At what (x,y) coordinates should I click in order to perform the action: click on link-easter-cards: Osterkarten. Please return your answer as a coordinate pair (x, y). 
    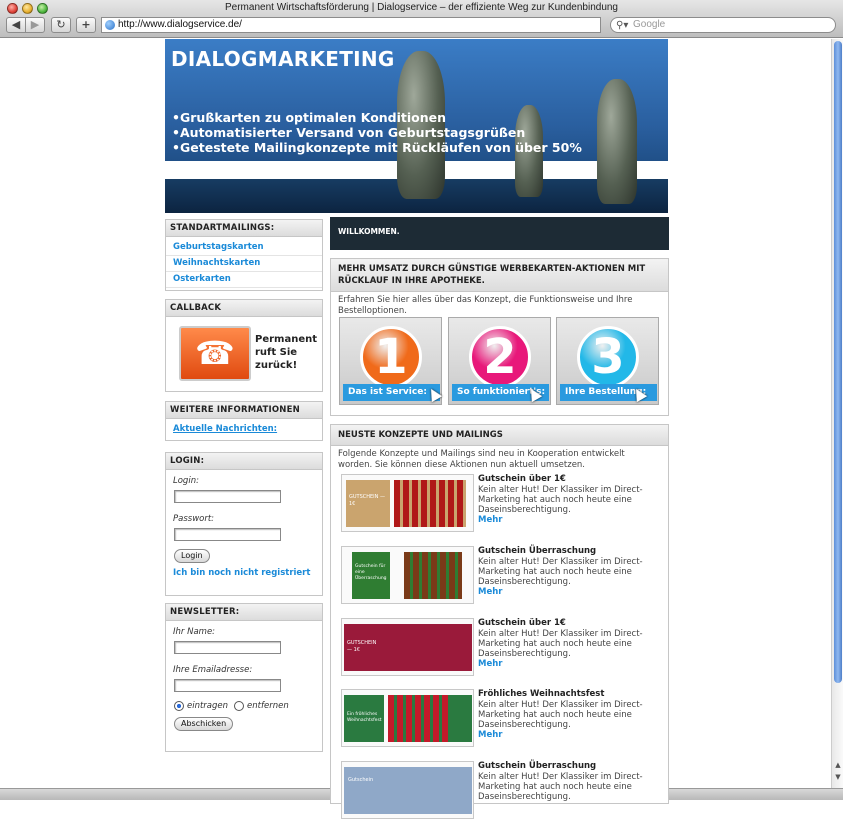
    Looking at the image, I should click on (244, 280).